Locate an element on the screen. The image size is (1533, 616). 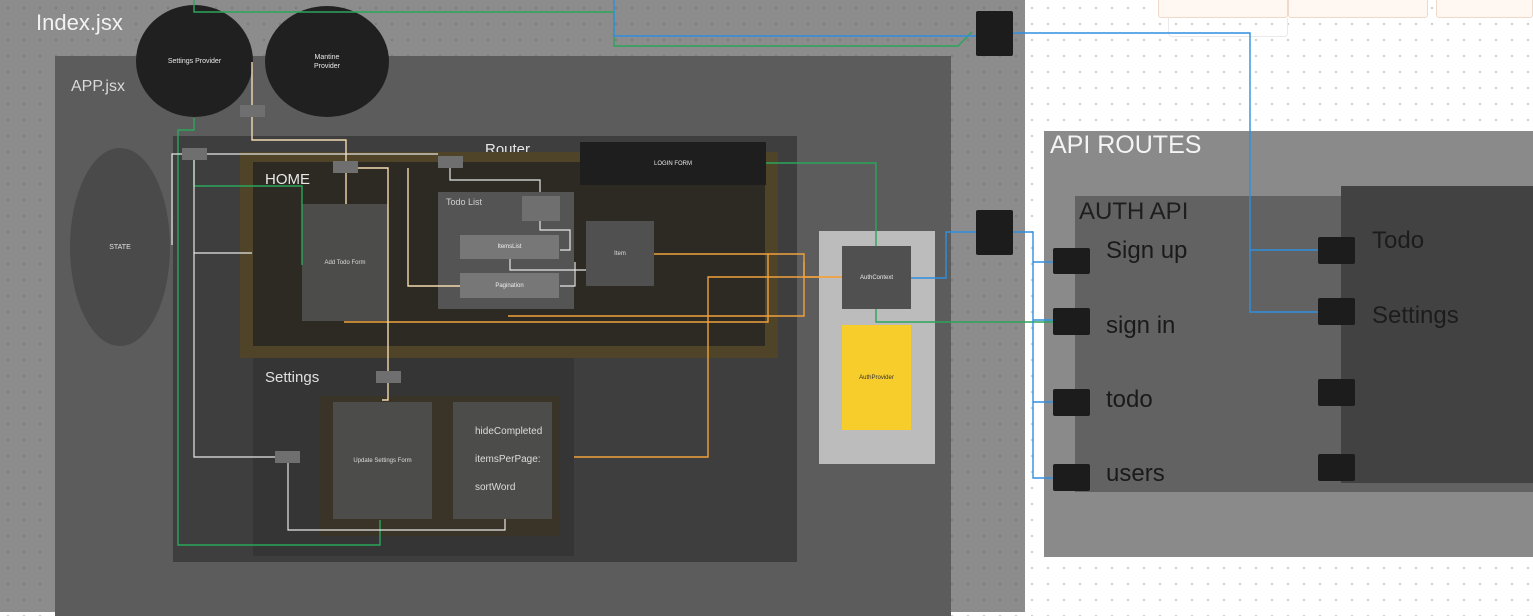
login-form-node: LOGIN FORM is located at coordinates (673, 163).